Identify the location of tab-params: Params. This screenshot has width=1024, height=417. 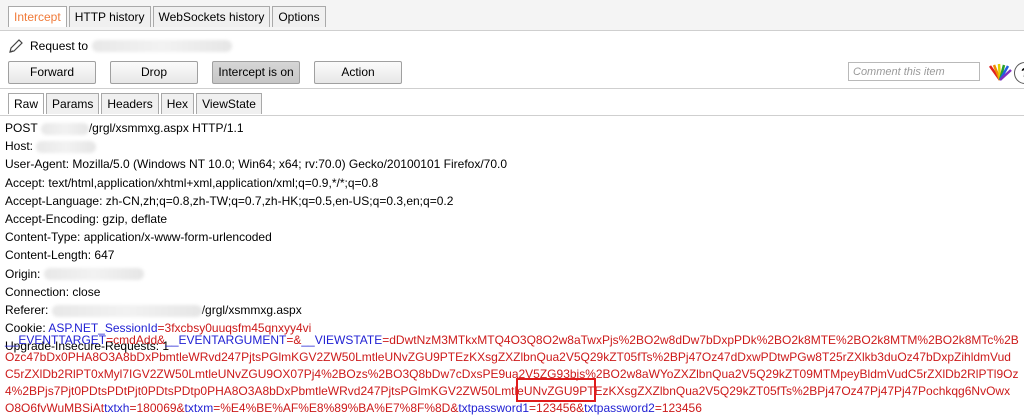
(73, 103).